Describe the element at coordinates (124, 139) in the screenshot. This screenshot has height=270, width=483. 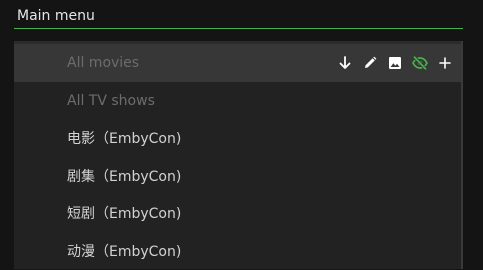
I see `menu-item-label: 电影（EmbyCon)` at that location.